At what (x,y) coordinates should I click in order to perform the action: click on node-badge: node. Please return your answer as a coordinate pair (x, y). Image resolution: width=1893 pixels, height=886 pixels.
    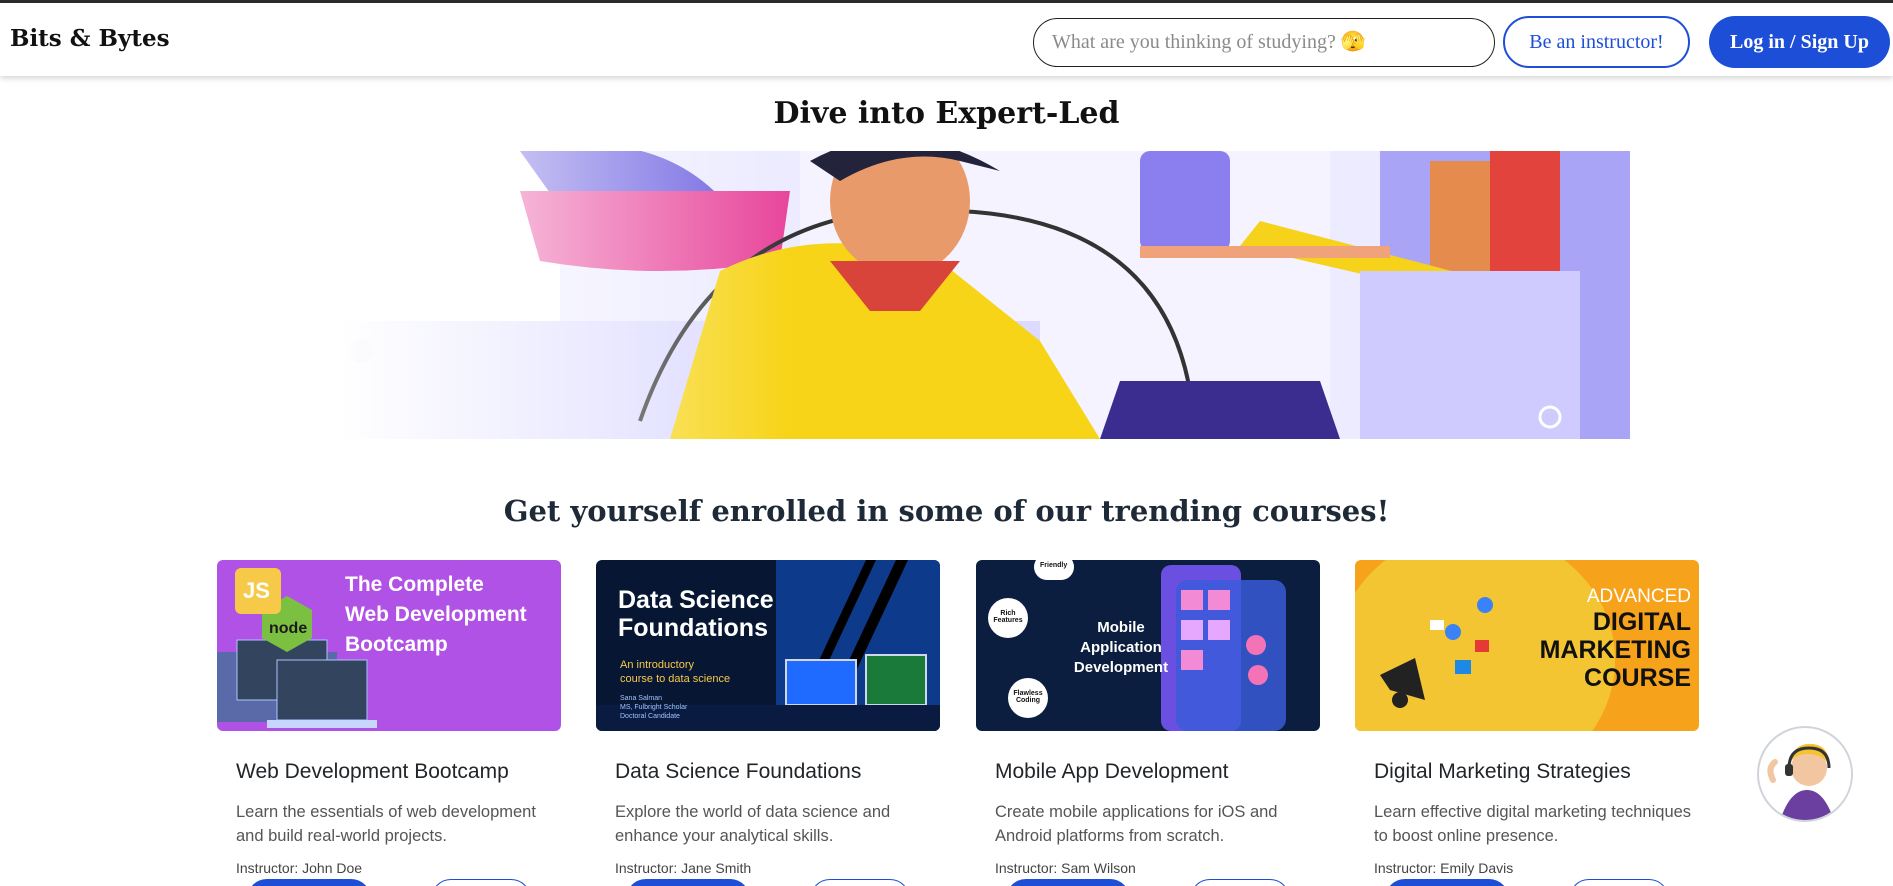
    Looking at the image, I should click on (288, 628).